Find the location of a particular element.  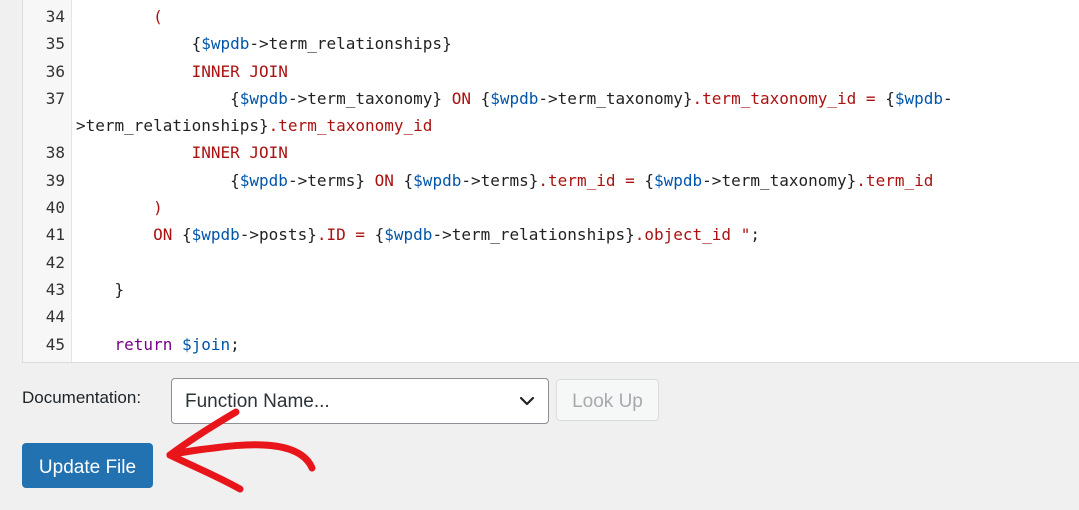

code-line: 42 is located at coordinates (551, 262).